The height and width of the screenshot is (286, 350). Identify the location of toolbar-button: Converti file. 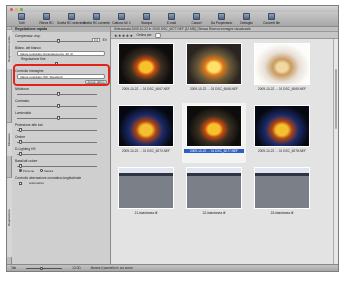
(271, 19).